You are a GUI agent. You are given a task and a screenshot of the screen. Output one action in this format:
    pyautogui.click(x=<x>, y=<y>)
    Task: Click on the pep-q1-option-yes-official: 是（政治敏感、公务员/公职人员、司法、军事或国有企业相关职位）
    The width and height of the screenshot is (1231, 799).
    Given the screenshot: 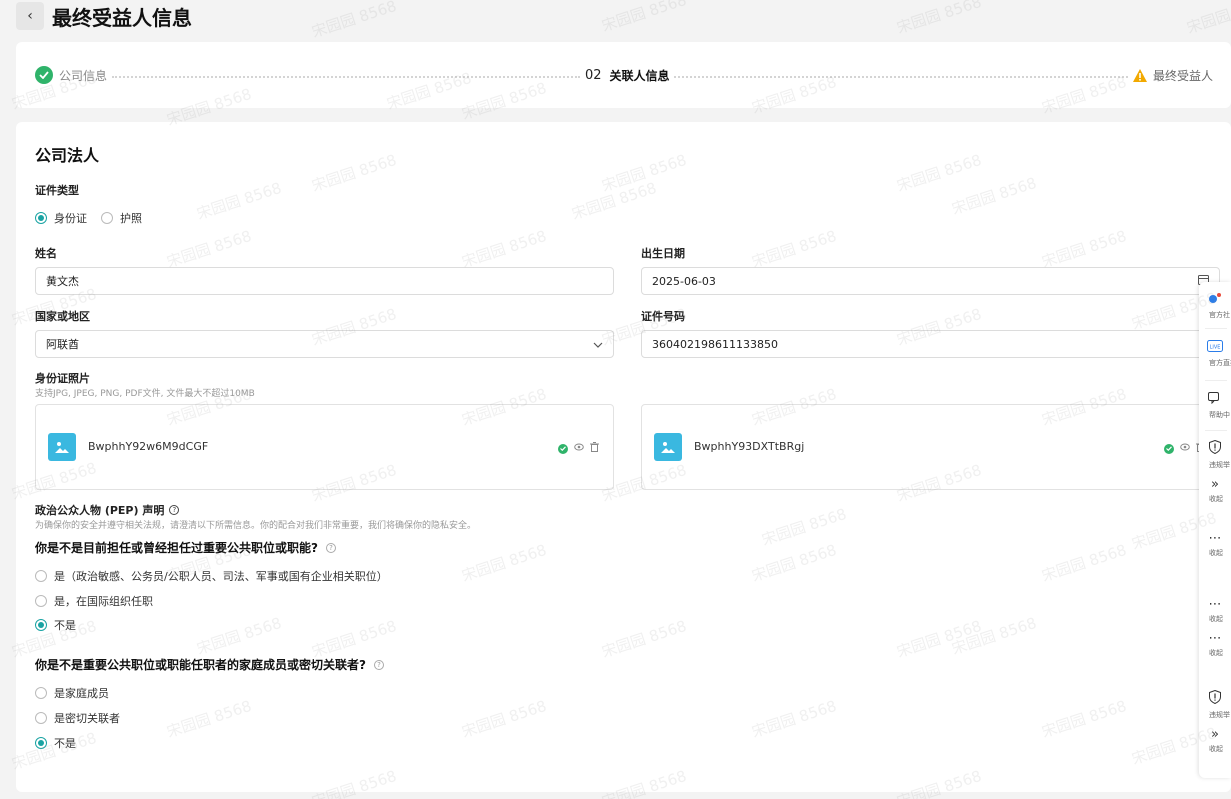 What is the action you would take?
    pyautogui.click(x=211, y=576)
    